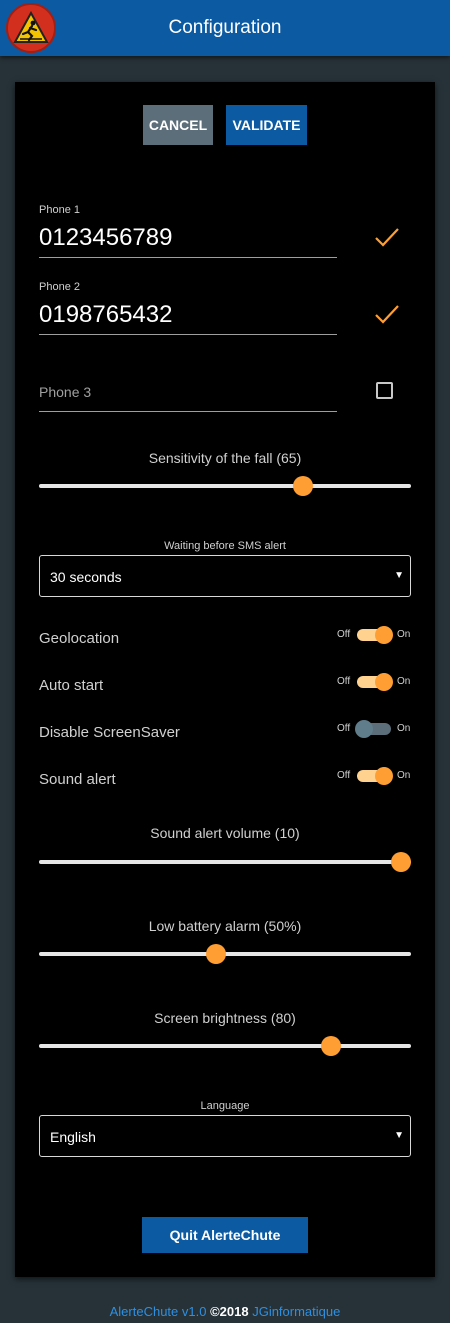  I want to click on phone-3-placeholder: Phone 3, so click(65, 392).